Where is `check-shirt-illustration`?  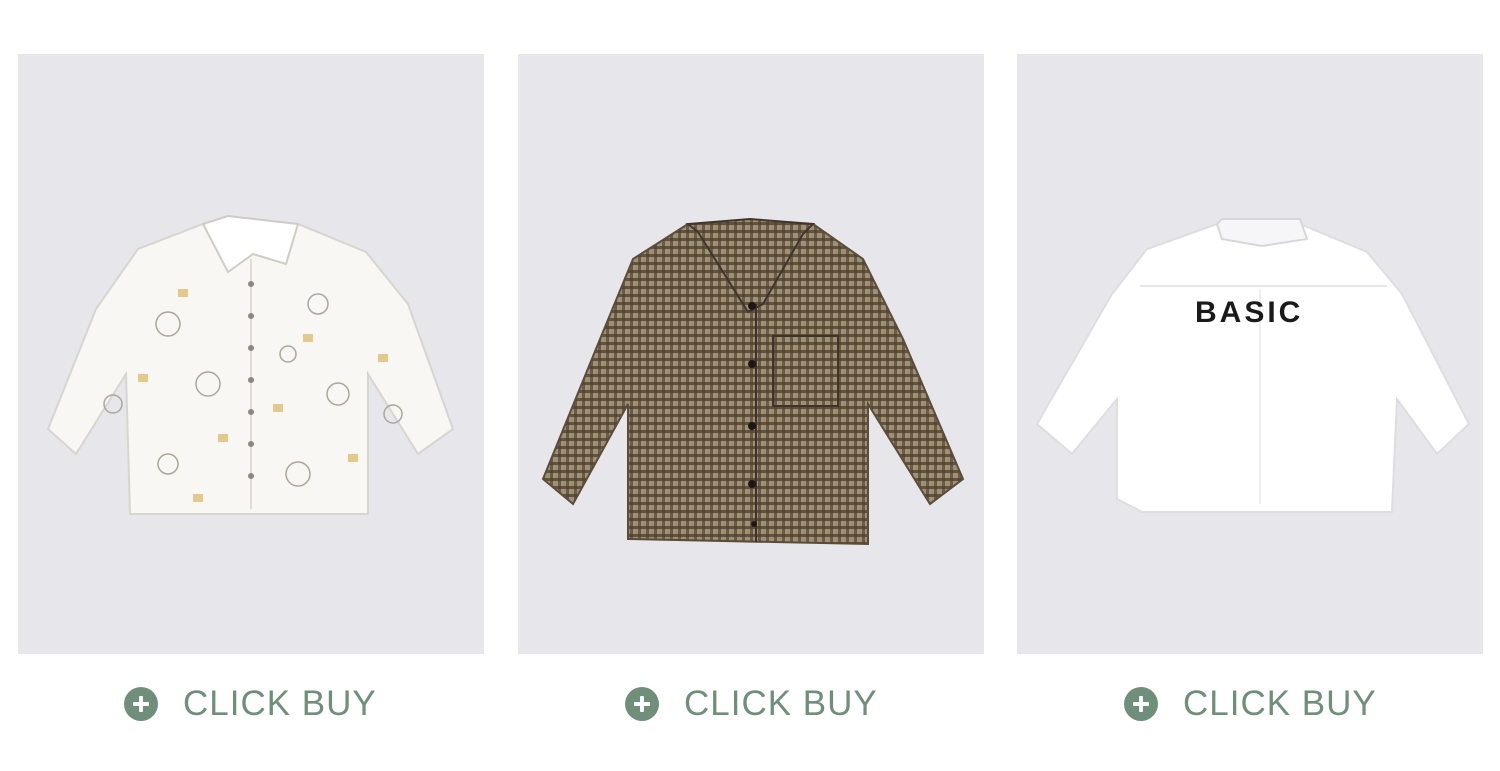
check-shirt-illustration is located at coordinates (753, 381).